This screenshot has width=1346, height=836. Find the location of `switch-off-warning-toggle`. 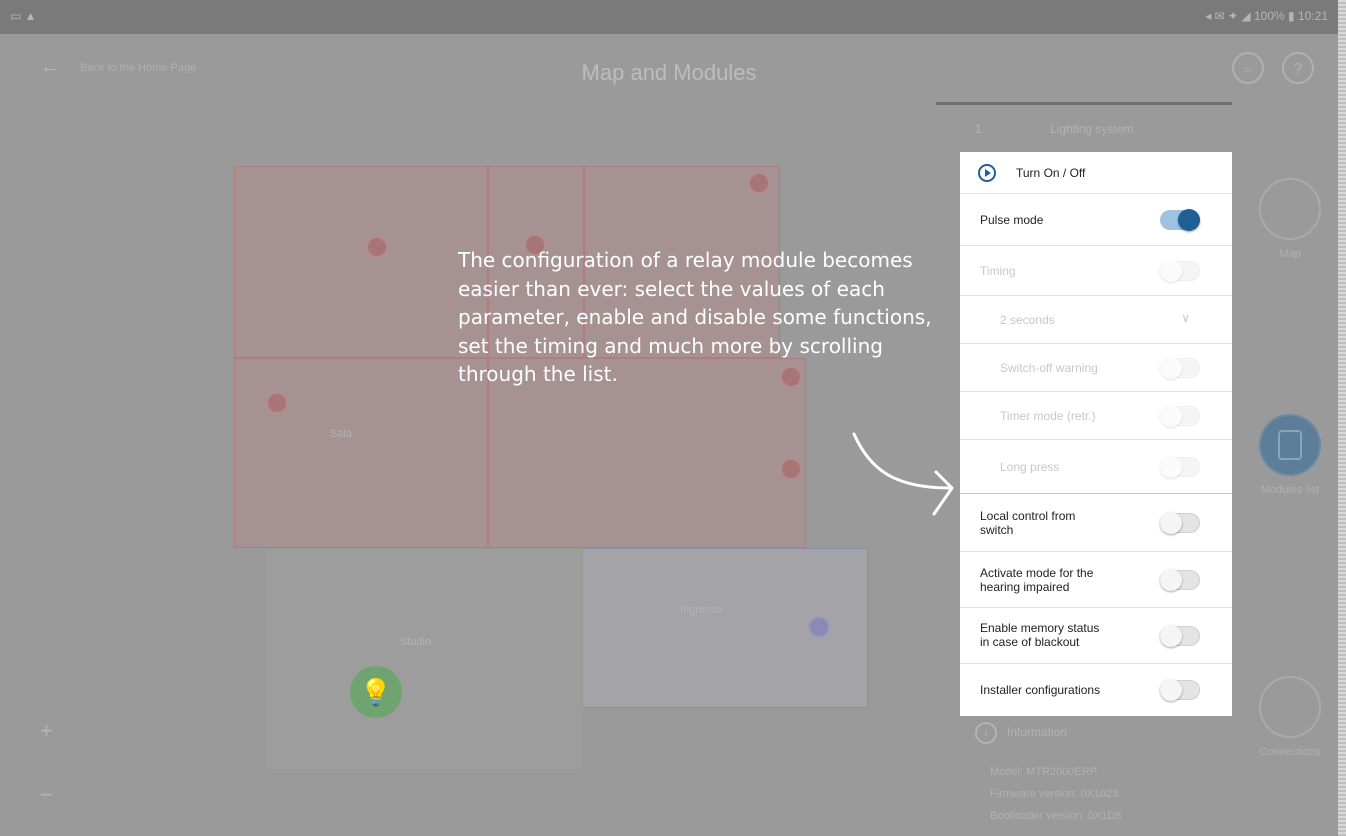

switch-off-warning-toggle is located at coordinates (1180, 368).